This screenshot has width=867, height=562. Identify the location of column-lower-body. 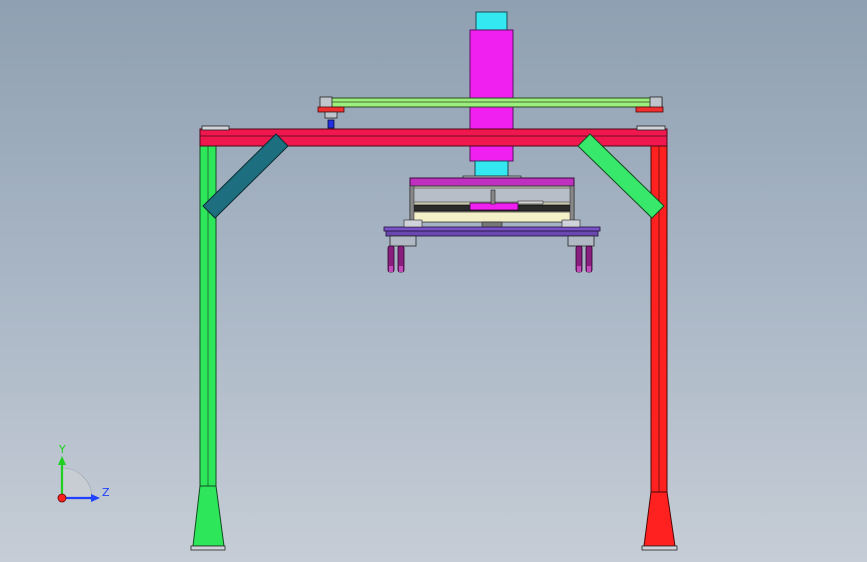
(491, 153).